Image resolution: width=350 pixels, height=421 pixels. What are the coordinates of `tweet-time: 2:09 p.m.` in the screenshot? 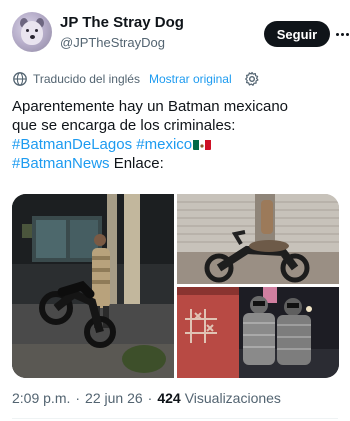 It's located at (41, 398).